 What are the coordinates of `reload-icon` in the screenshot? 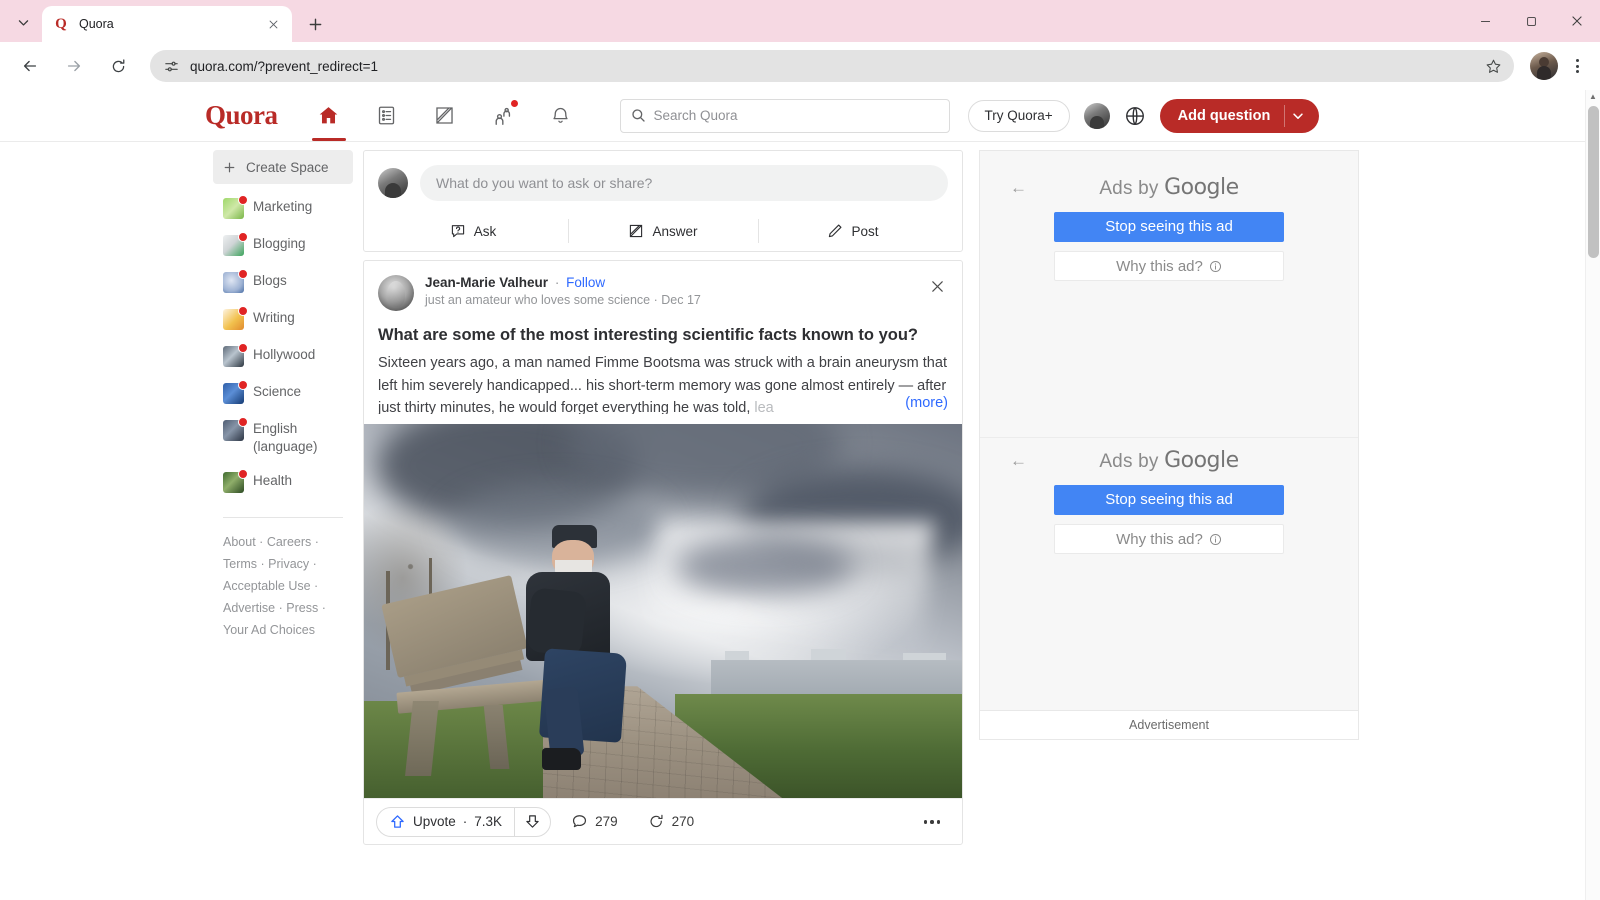 It's located at (118, 66).